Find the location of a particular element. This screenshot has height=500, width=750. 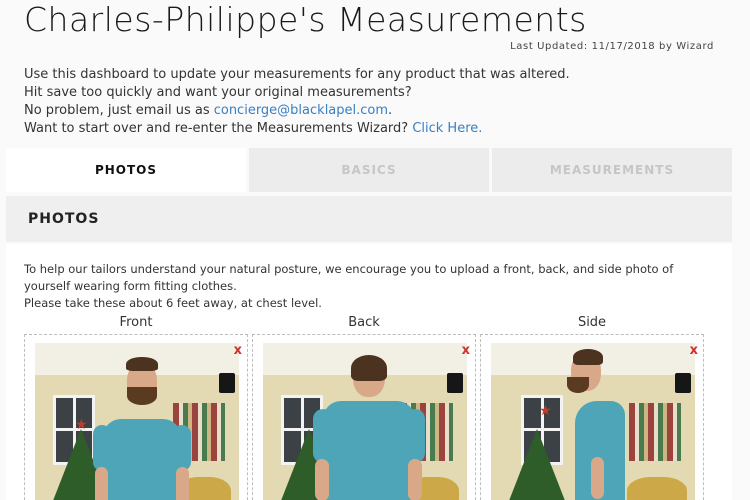

photo-label-front: Front is located at coordinates (136, 322).